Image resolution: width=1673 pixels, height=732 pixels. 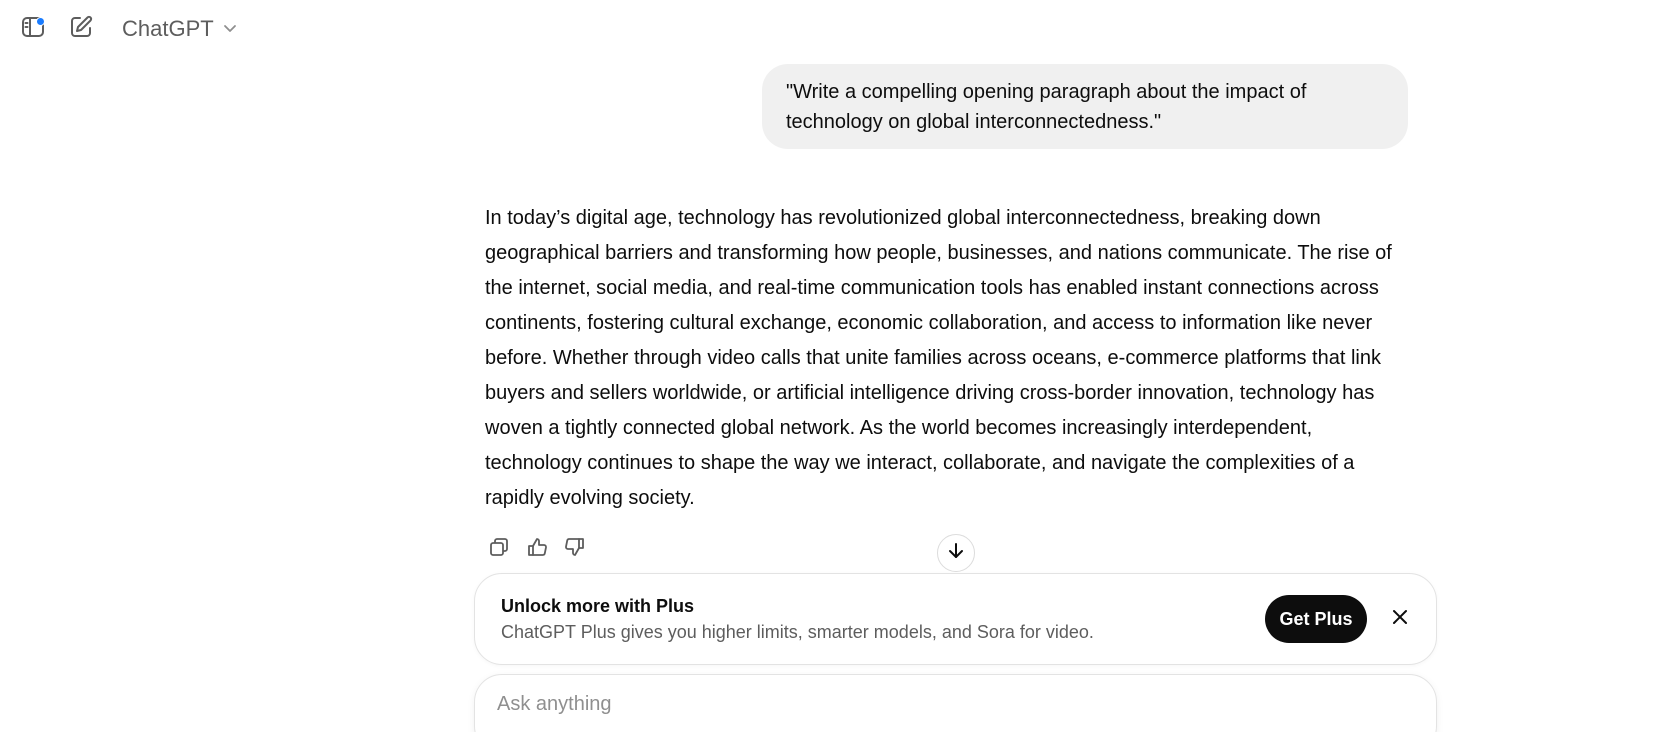 I want to click on arrow-down-icon, so click(x=956, y=553).